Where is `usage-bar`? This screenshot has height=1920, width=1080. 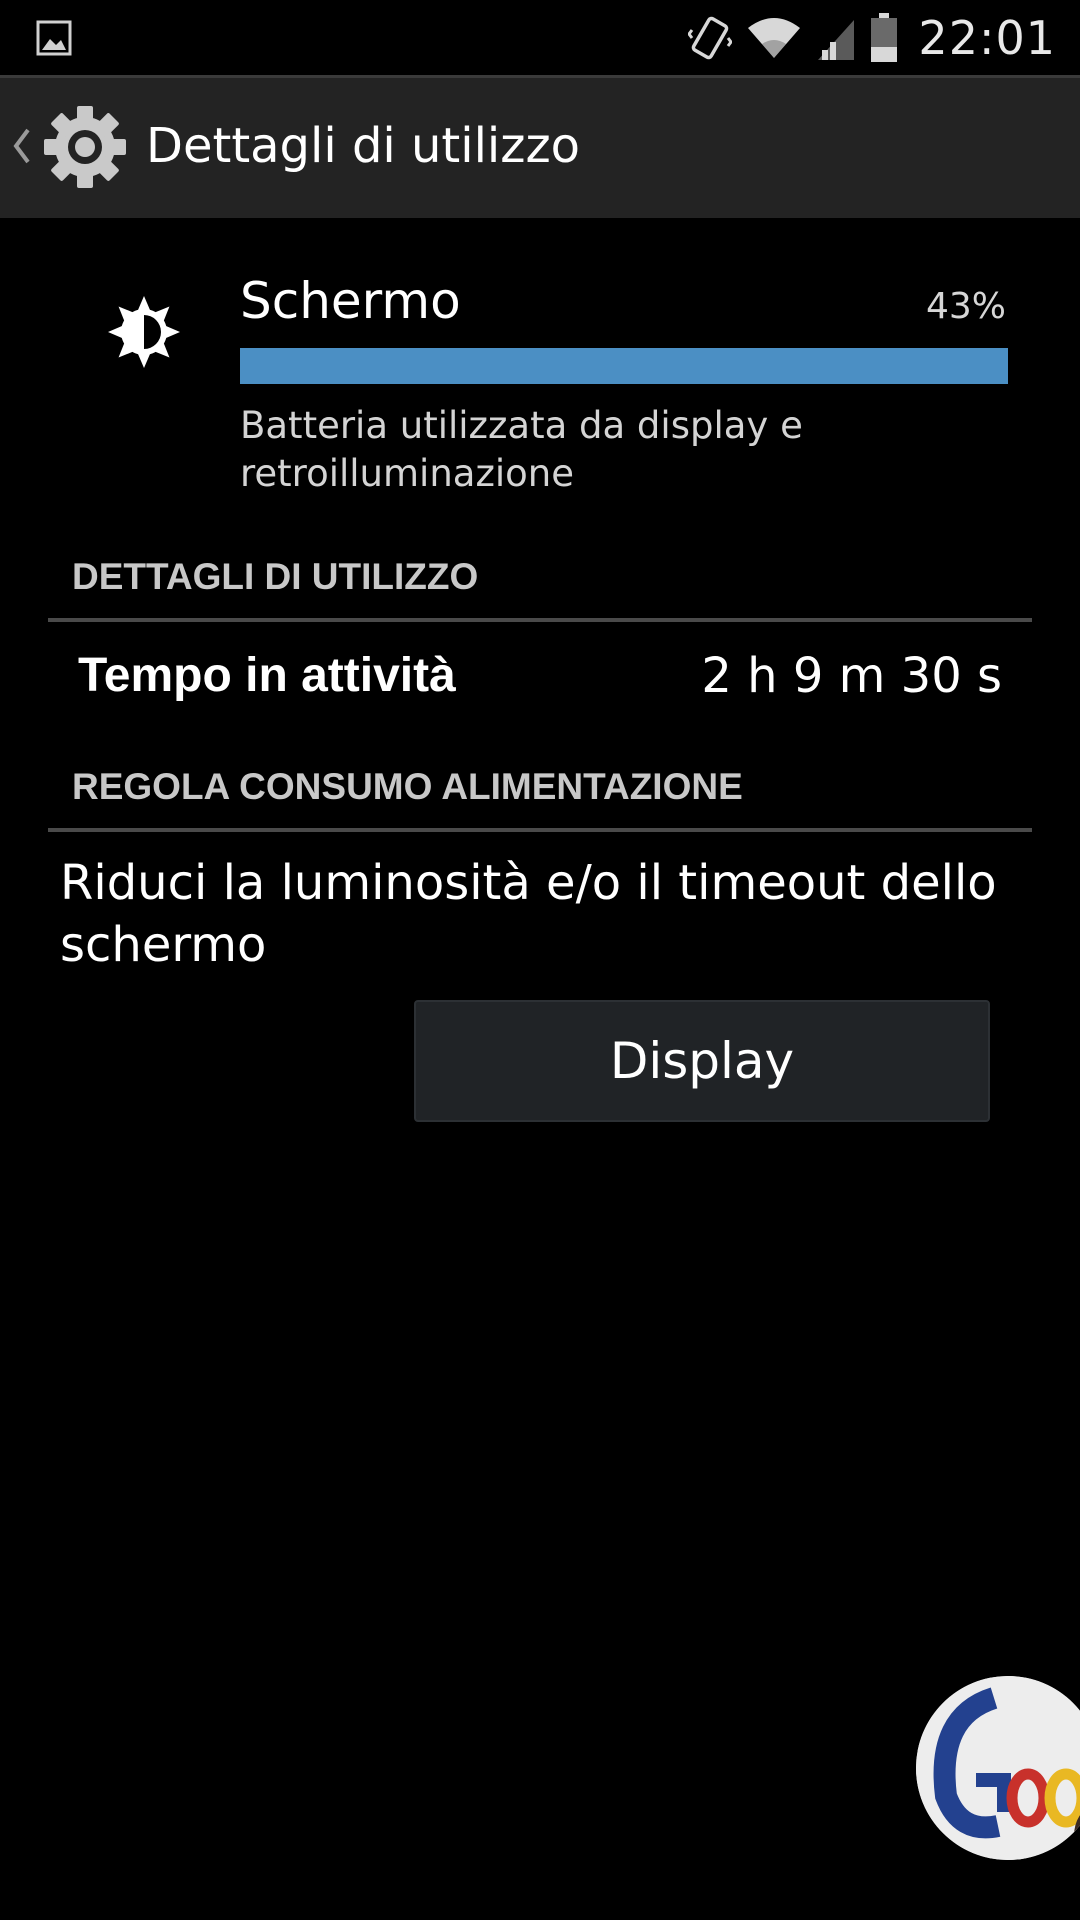 usage-bar is located at coordinates (624, 366).